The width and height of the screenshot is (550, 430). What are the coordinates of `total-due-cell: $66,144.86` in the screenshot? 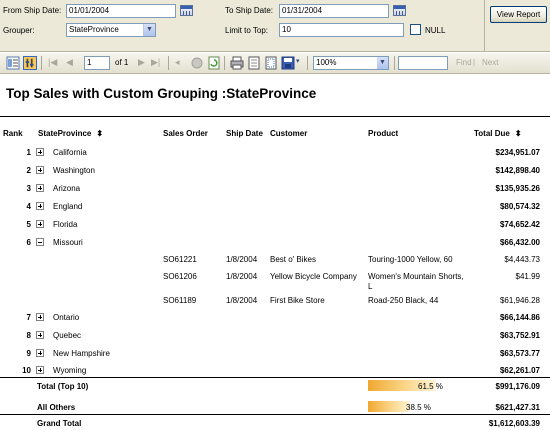 It's located at (519, 317).